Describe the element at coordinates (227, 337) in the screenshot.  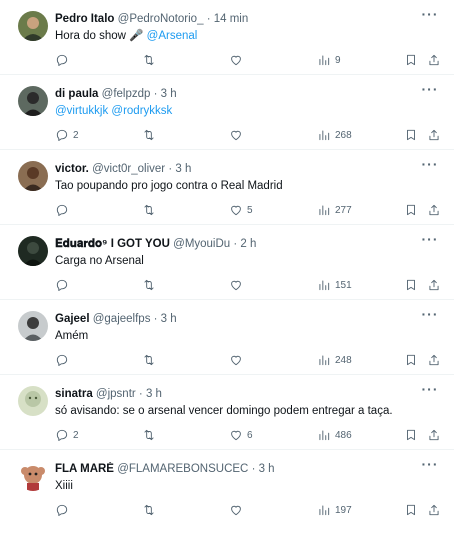
I see `tweet: Gajeel @gajeelfps · 3 h ··· Amém 248` at that location.